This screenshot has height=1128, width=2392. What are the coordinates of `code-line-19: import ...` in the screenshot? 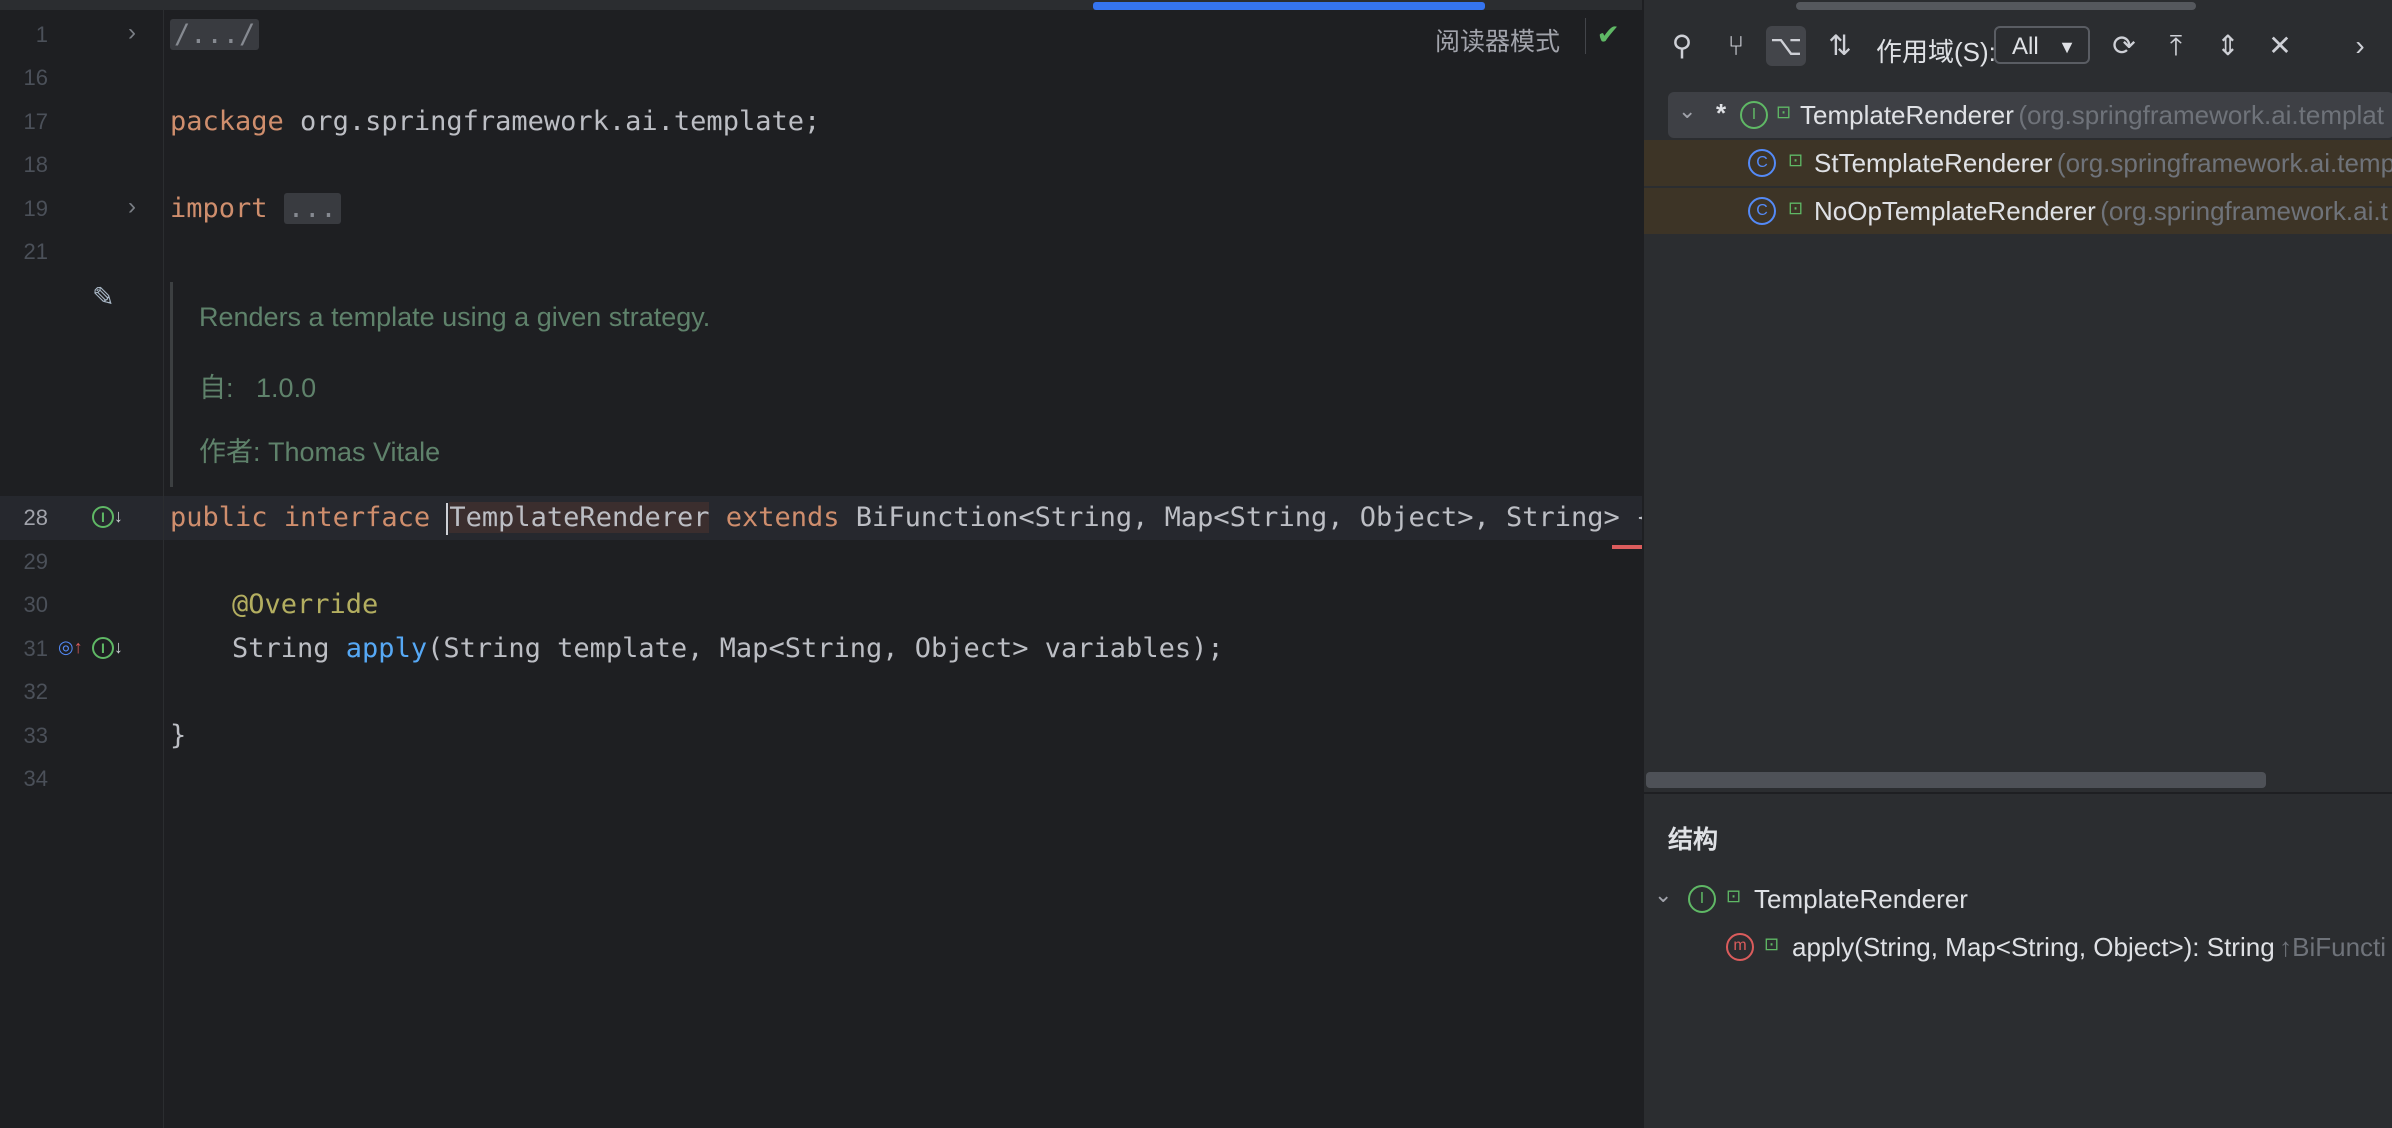 It's located at (255, 209).